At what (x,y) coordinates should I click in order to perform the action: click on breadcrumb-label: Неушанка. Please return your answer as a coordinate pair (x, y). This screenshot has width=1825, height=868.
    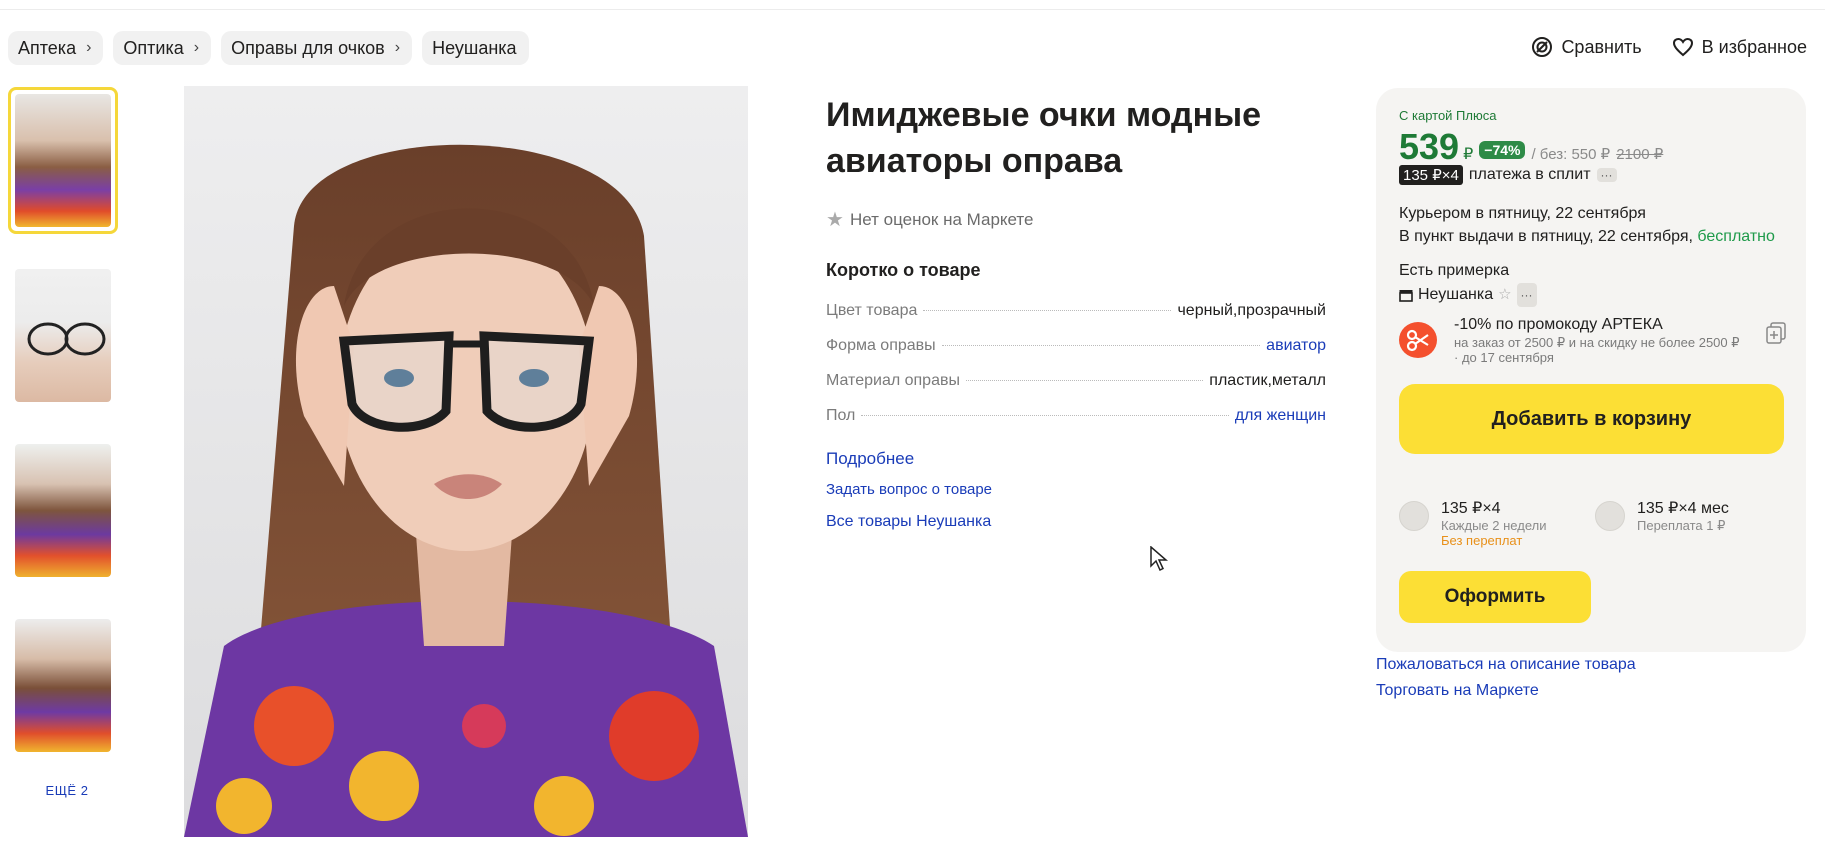
    Looking at the image, I should click on (474, 47).